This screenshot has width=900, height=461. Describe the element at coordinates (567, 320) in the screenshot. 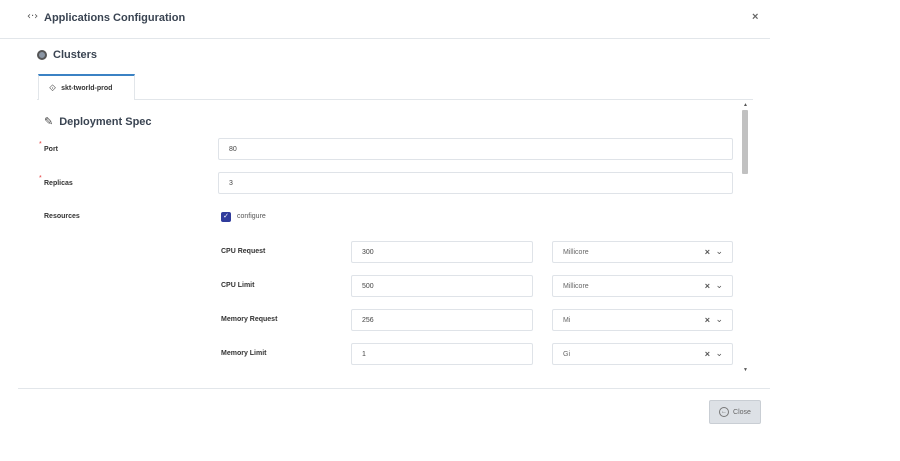

I see `select-value: Mi` at that location.